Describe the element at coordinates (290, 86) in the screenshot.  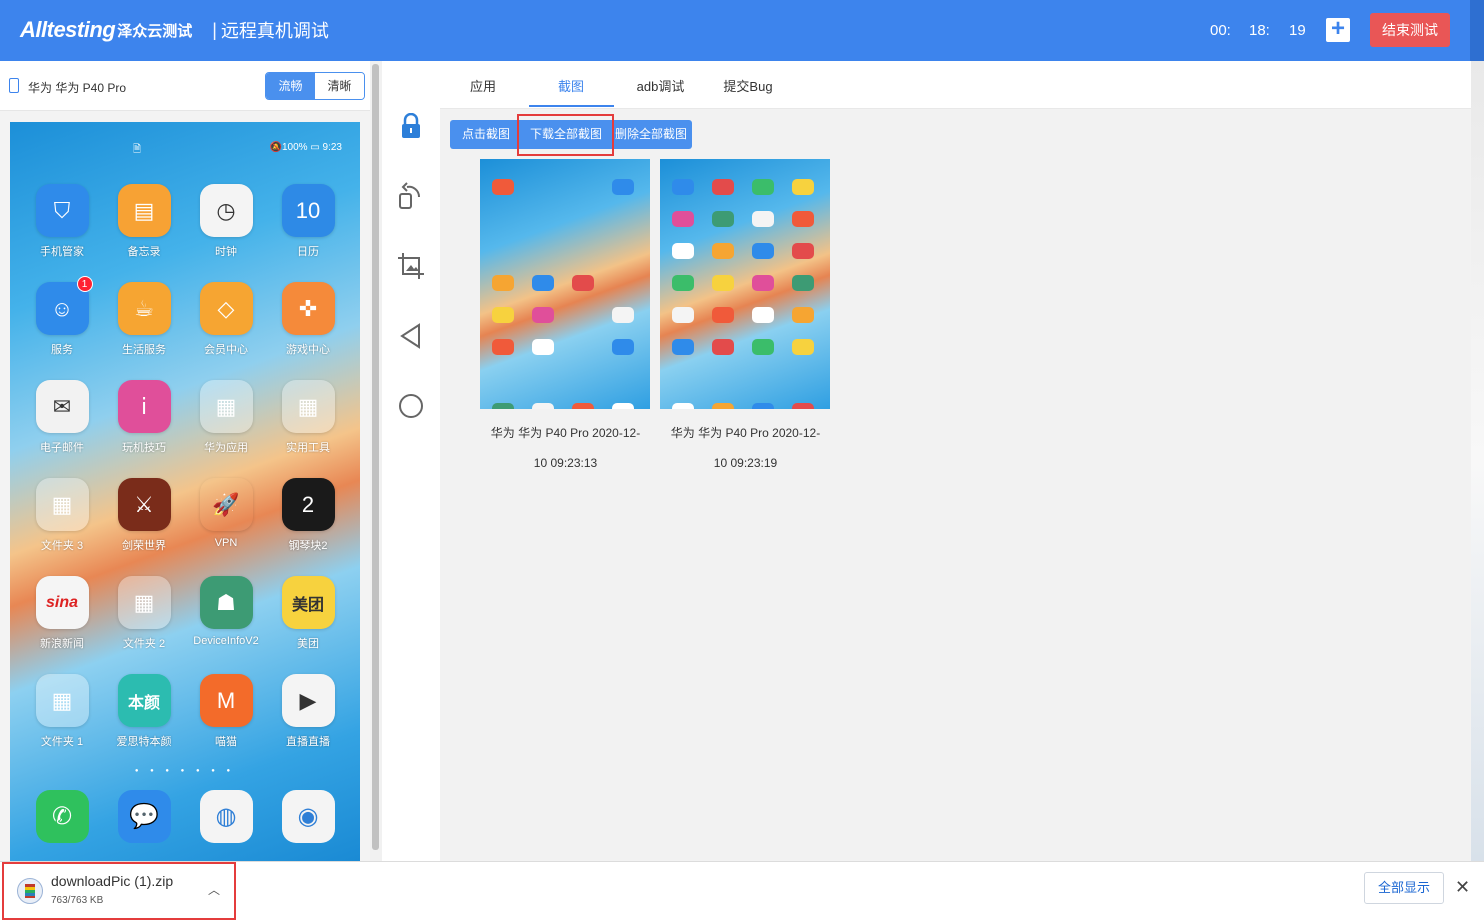
I see `quality-smooth-button: 流畅` at that location.